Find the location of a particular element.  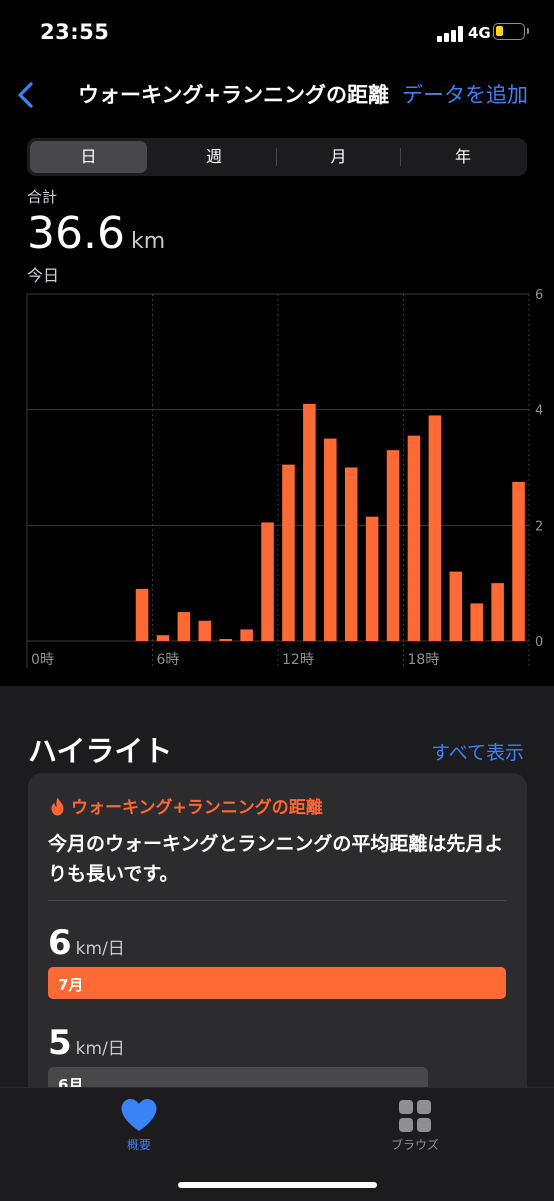

tab-summary: 概要 is located at coordinates (139, 1126).